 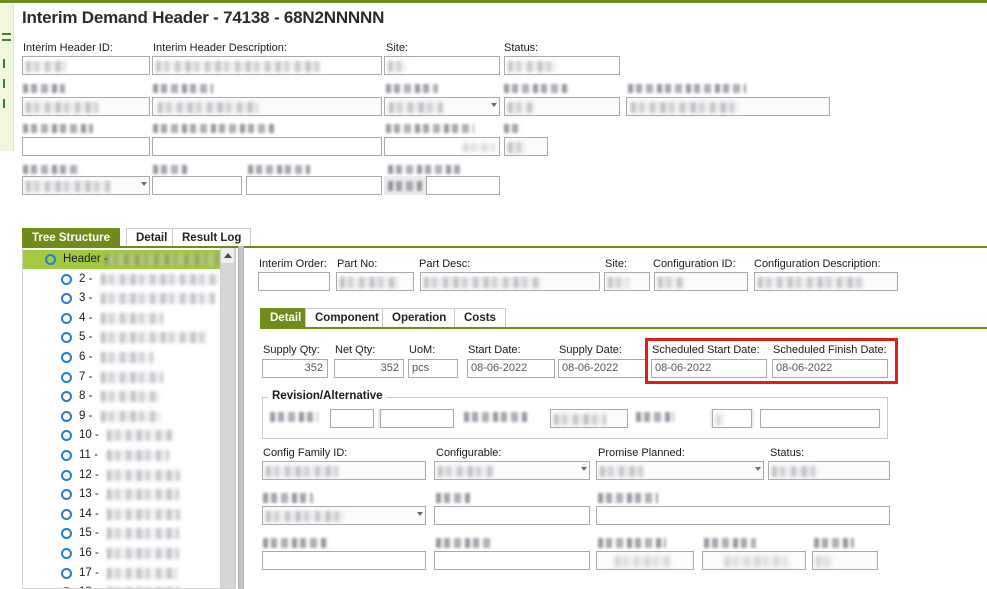 I want to click on label-configurable: Configurable:, so click(x=469, y=453).